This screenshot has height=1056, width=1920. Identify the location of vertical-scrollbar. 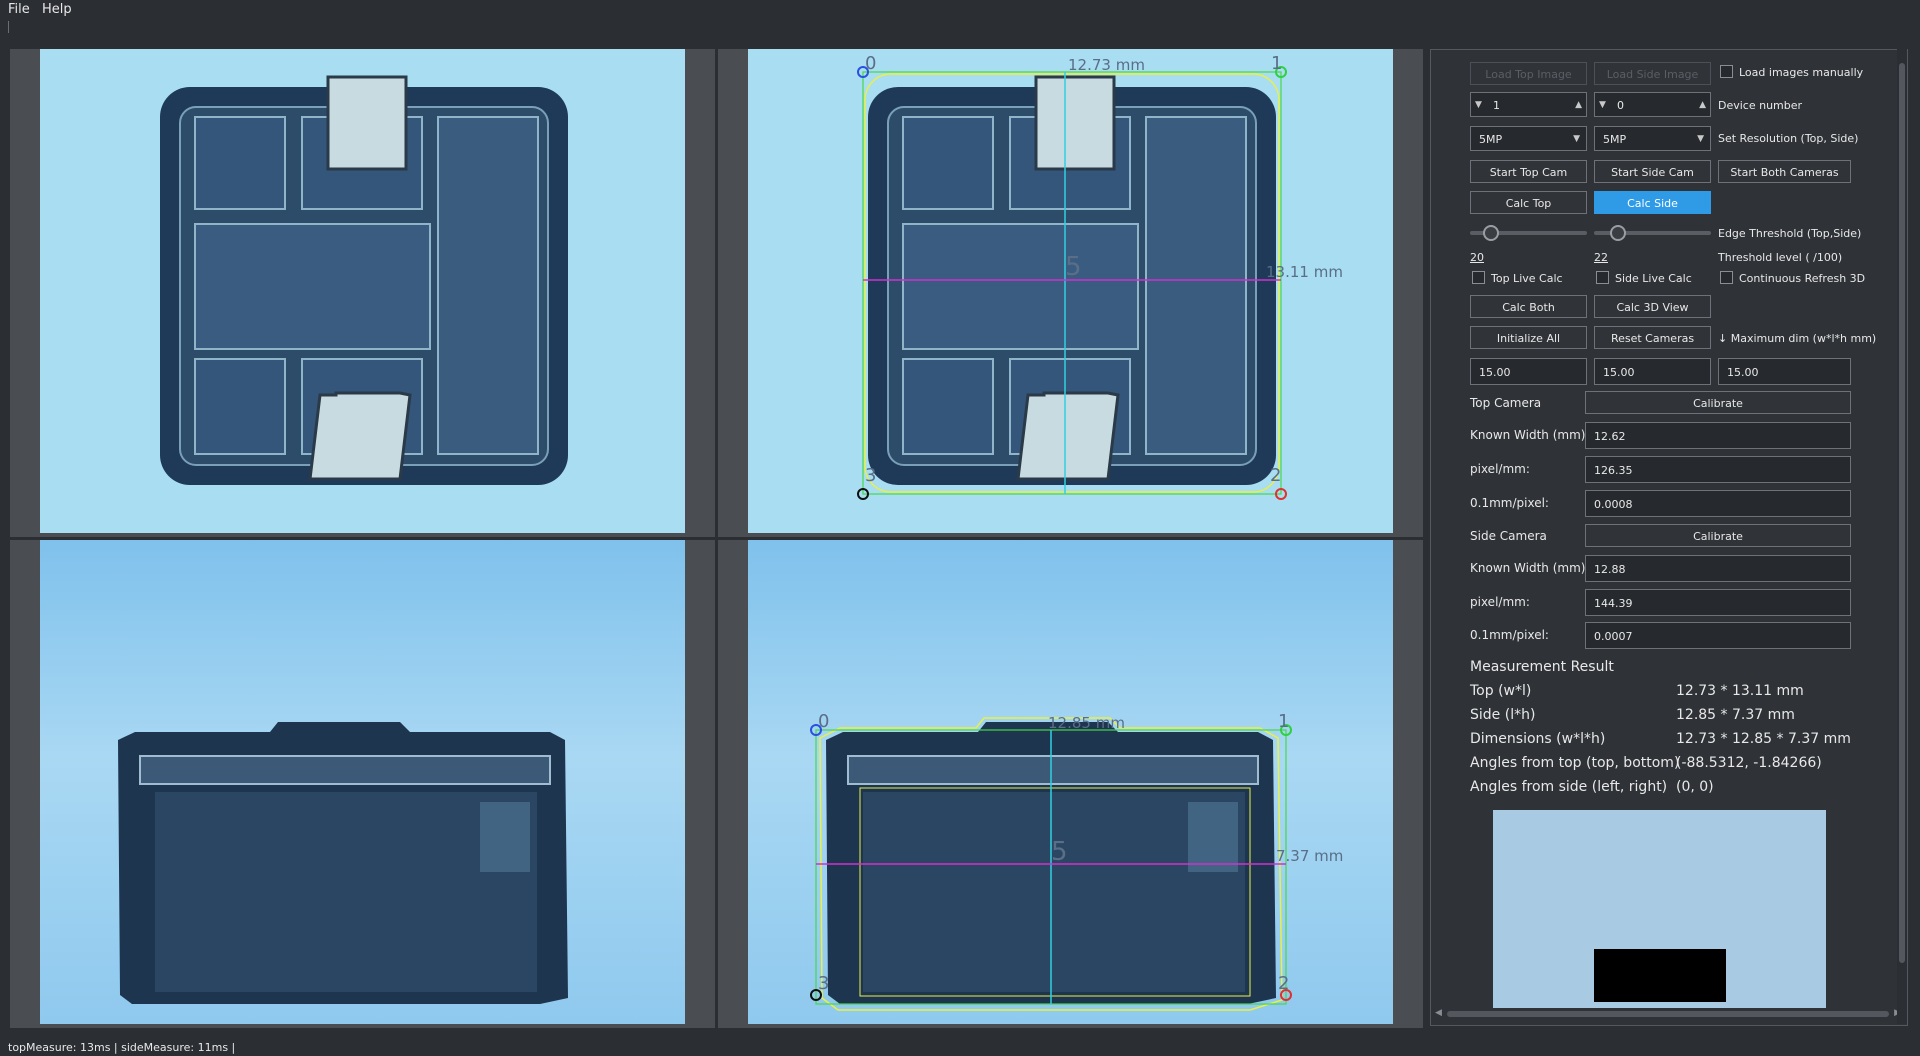
(1902, 536).